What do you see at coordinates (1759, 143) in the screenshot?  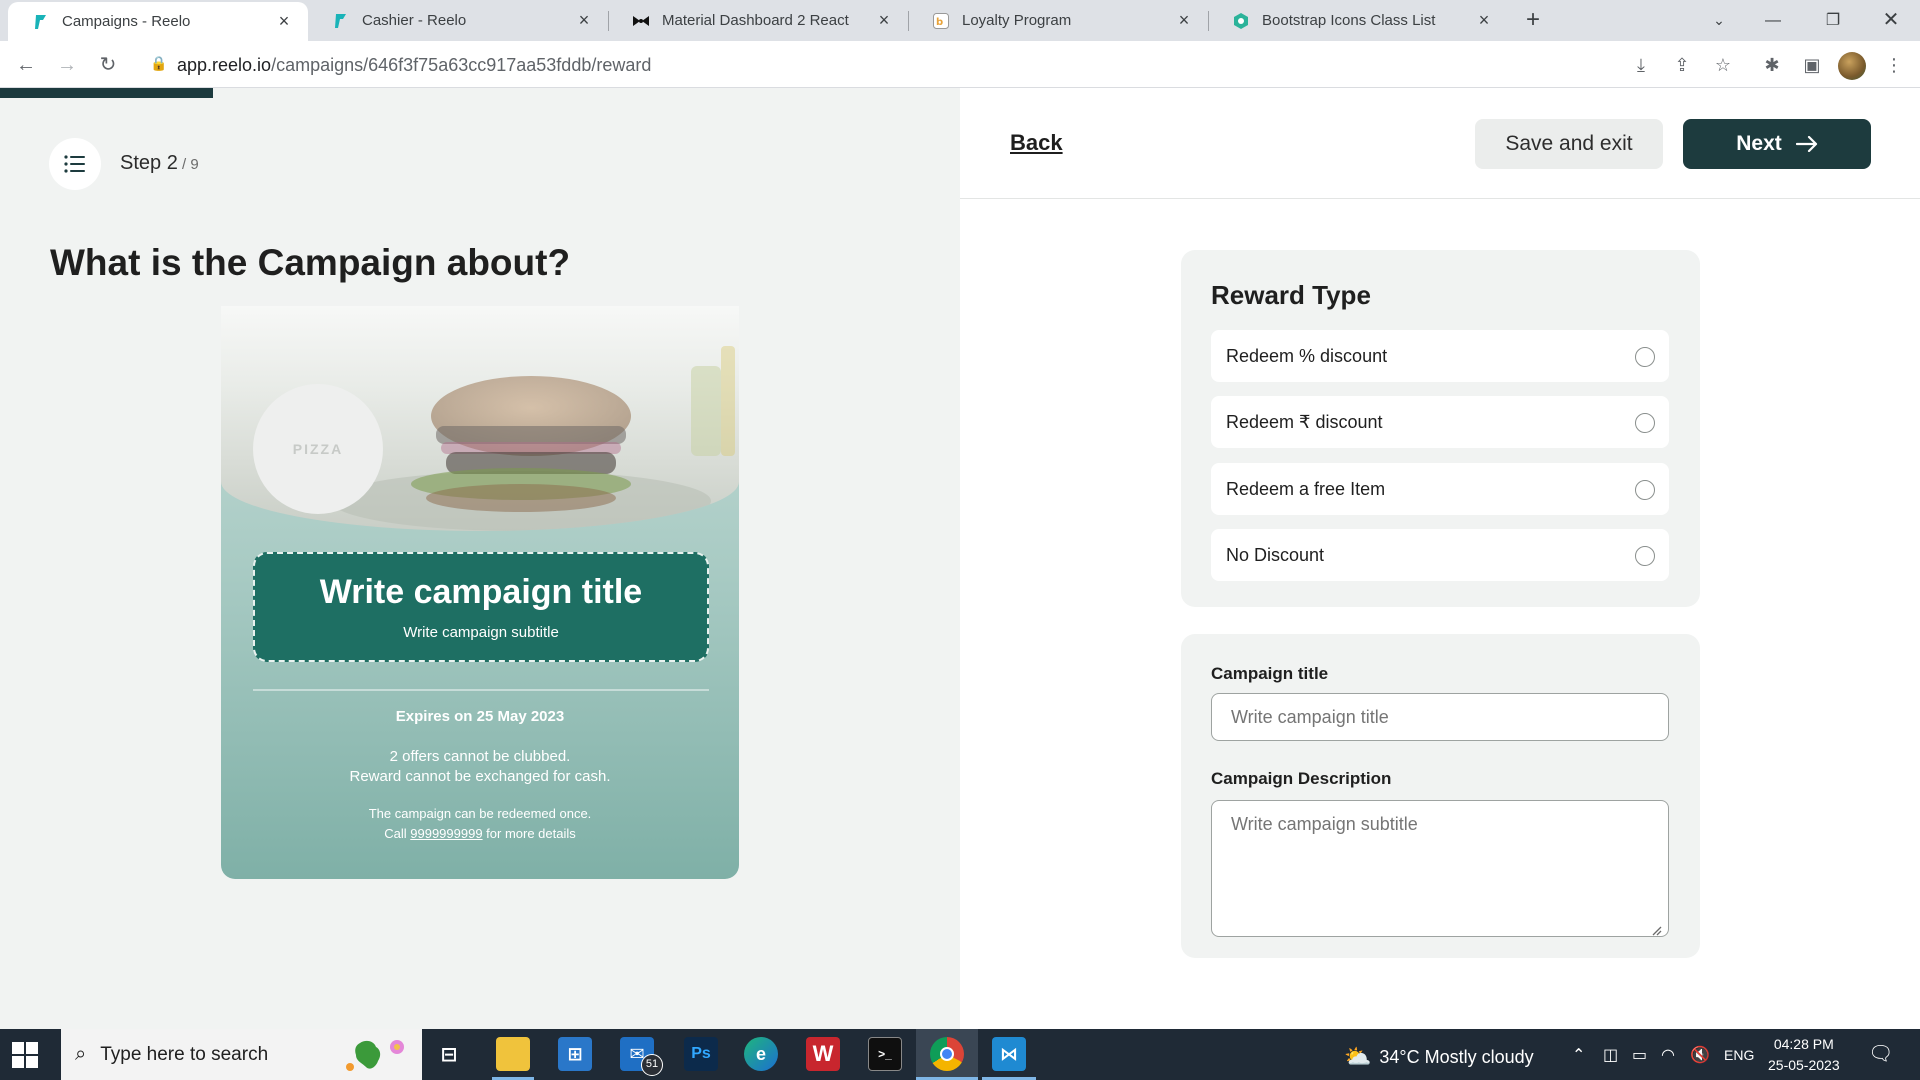 I see `next-label: Next` at bounding box center [1759, 143].